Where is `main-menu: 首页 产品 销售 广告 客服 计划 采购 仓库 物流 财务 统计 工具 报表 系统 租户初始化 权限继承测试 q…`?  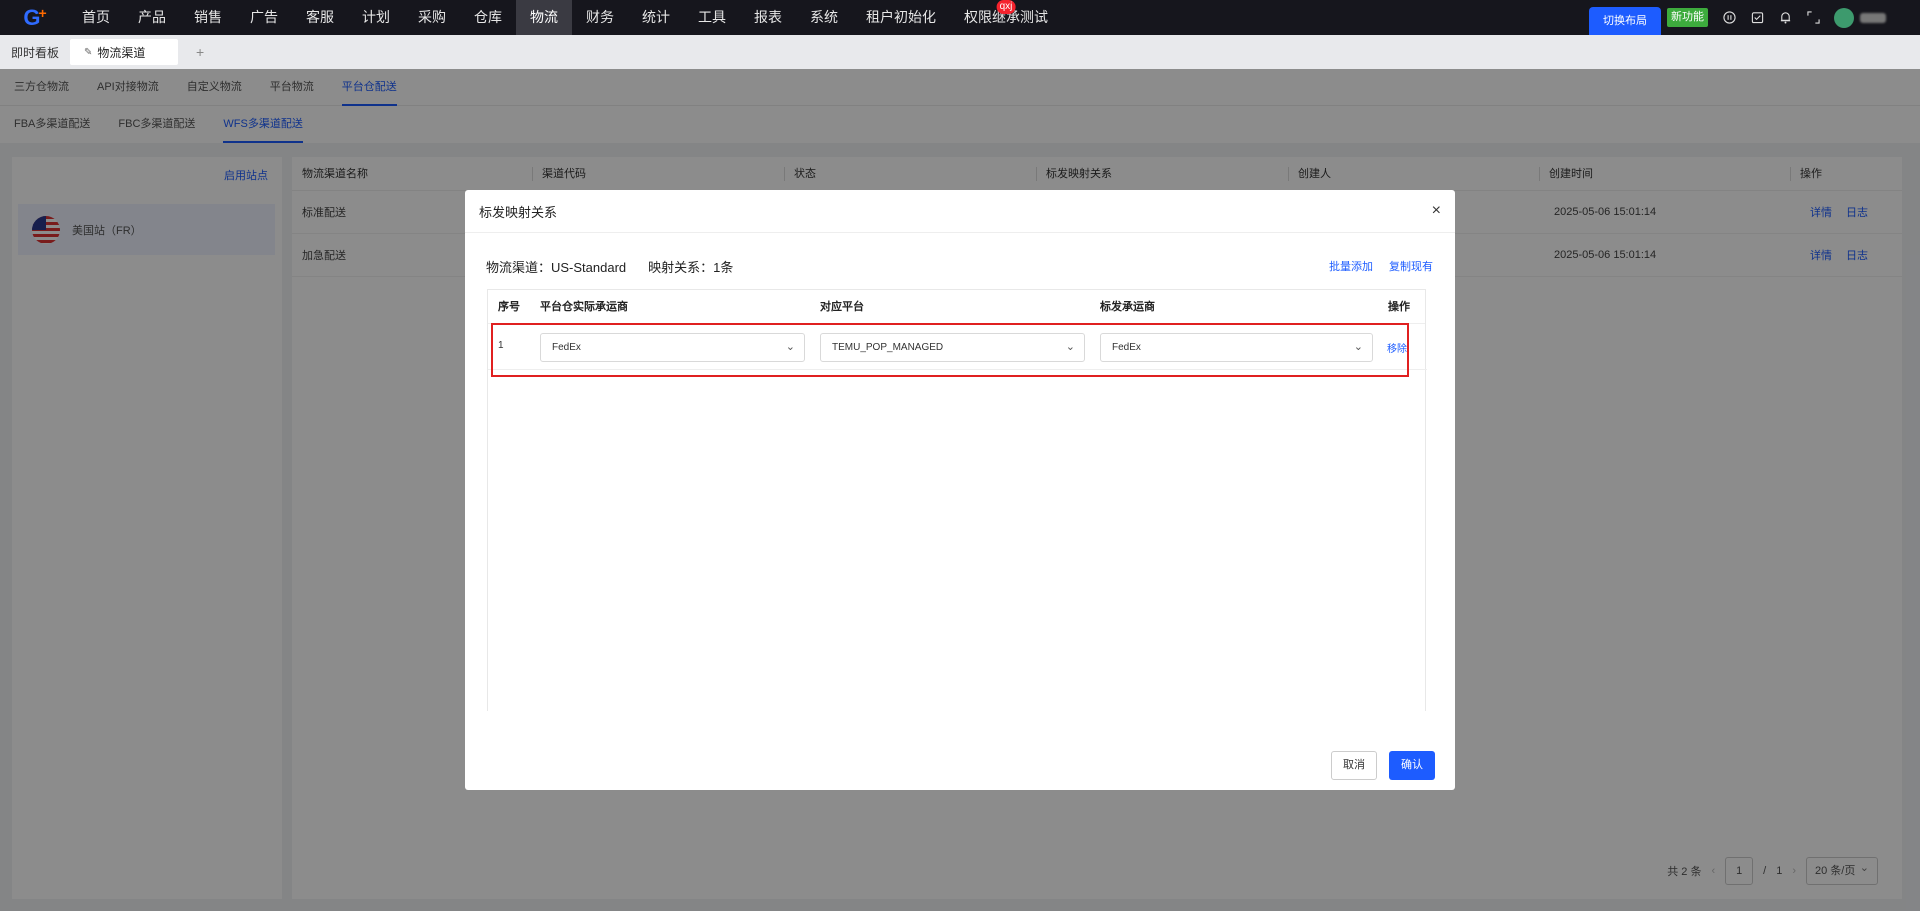
main-menu: 首页 产品 销售 广告 客服 计划 采购 仓库 物流 财务 统计 工具 报表 系统 租户初始化 权限继承测试 q… is located at coordinates (565, 17).